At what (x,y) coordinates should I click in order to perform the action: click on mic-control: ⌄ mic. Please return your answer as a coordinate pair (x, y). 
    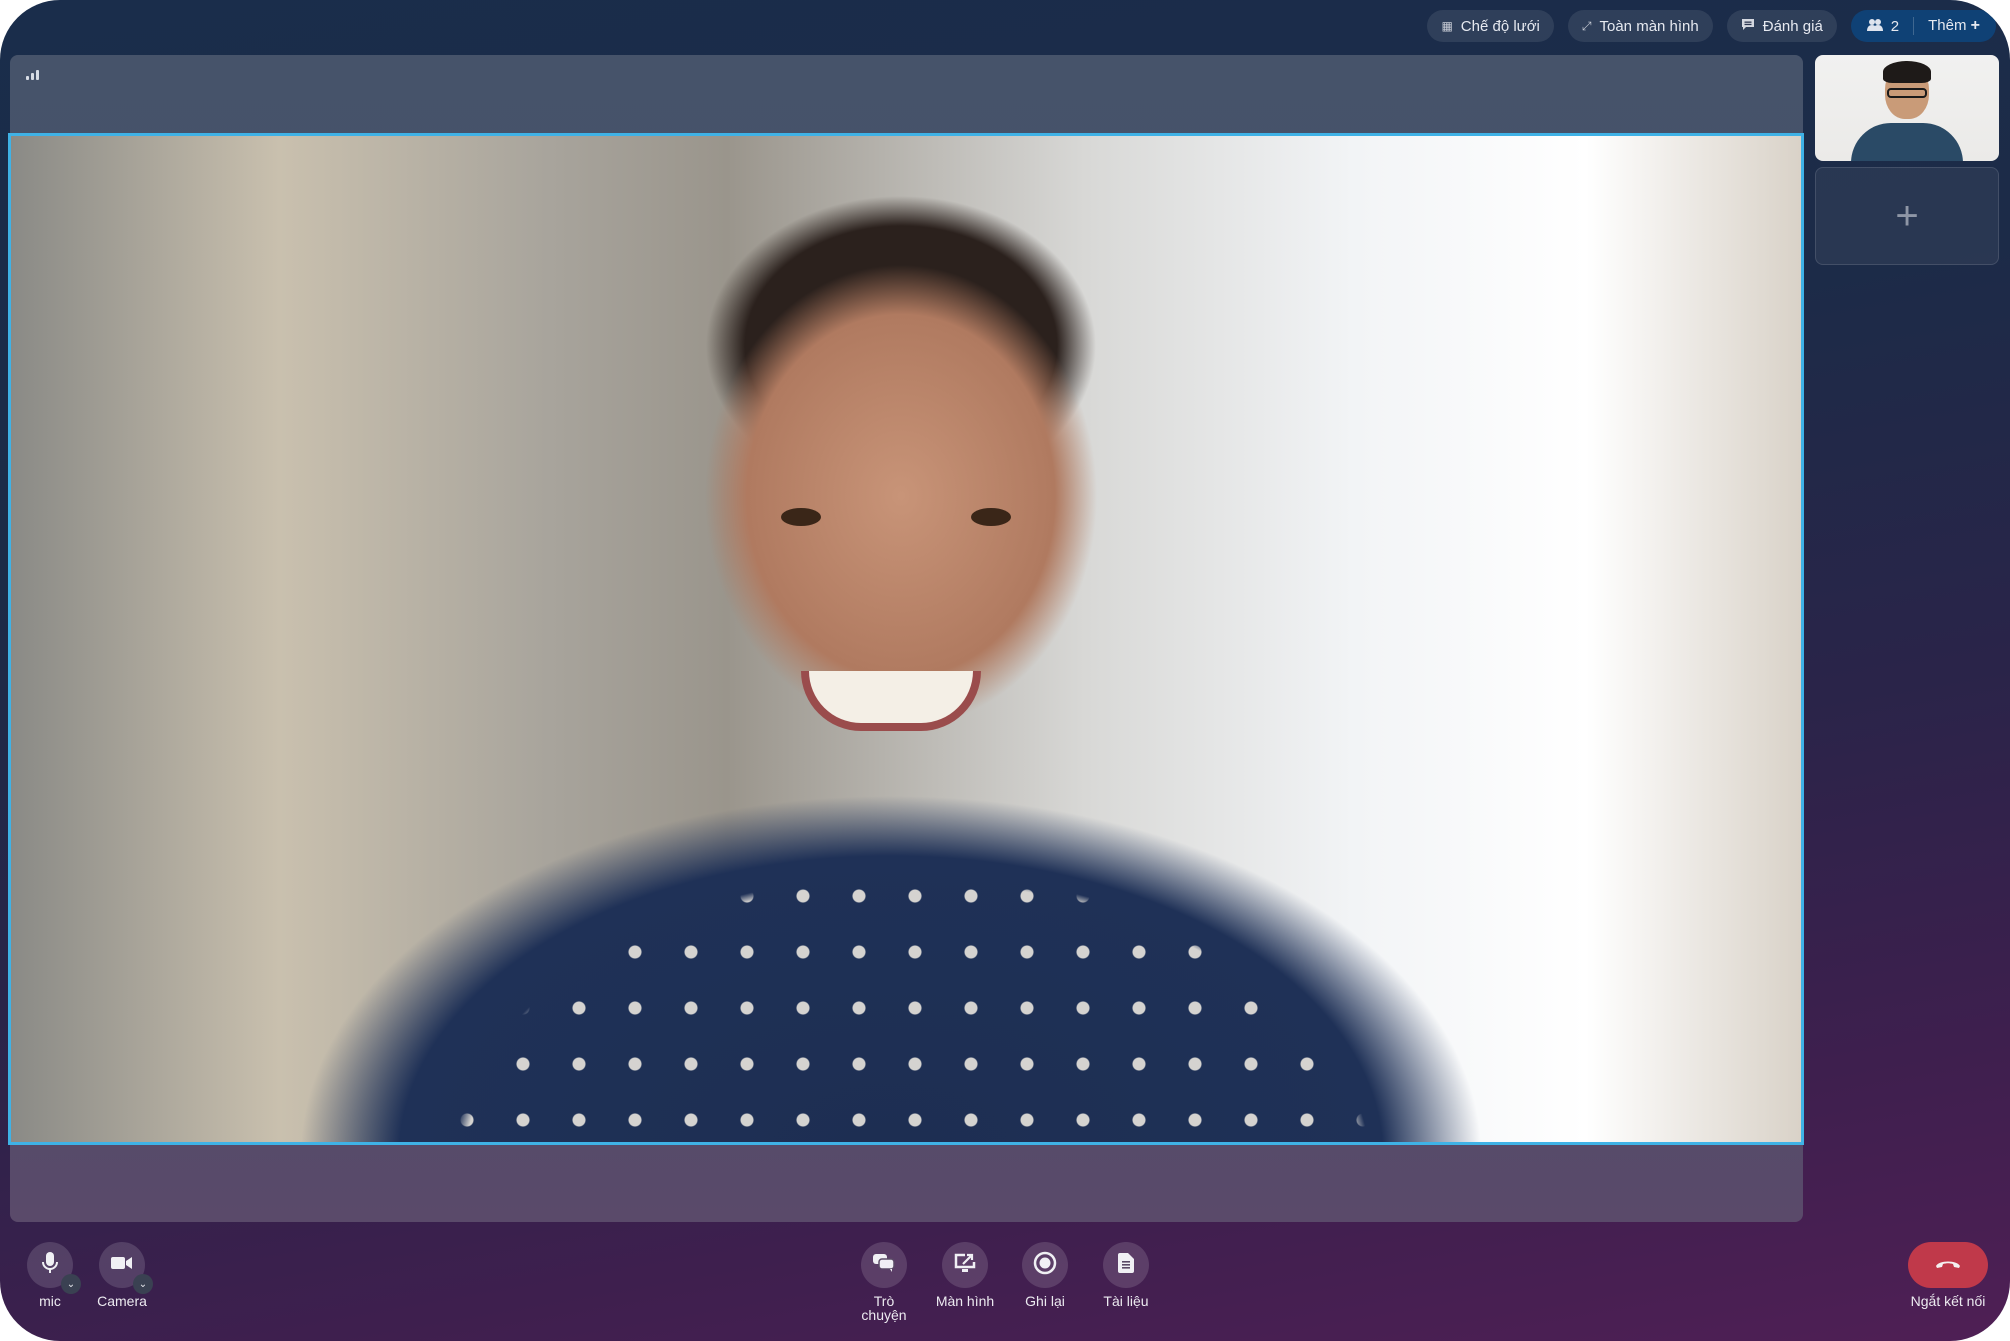
    Looking at the image, I should click on (50, 1275).